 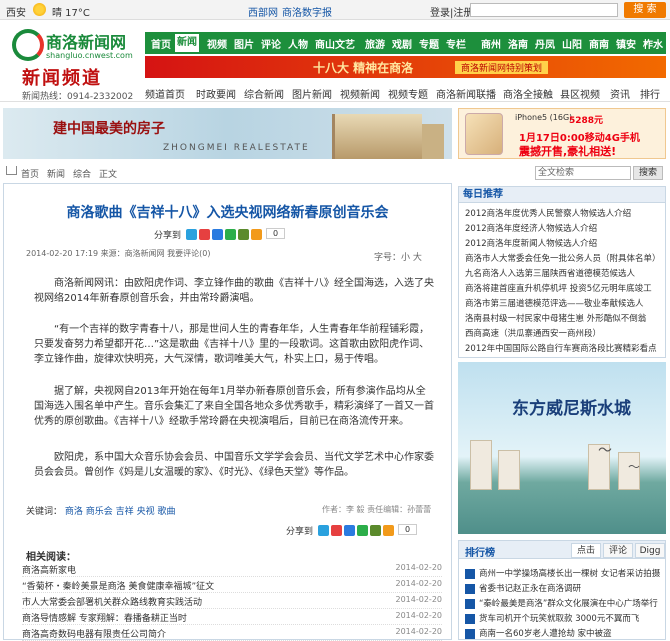 What do you see at coordinates (104, 619) in the screenshot?
I see `related-title: 商洛导情感解 专家翔解：春播备耕正当时` at bounding box center [104, 619].